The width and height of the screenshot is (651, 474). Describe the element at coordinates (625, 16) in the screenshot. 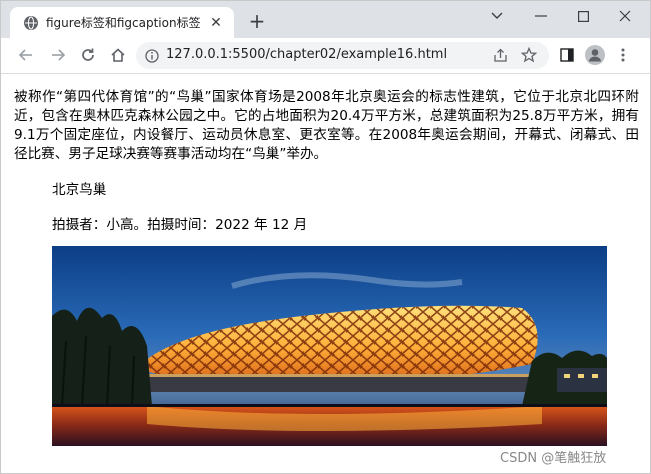

I see `close-window-icon` at that location.